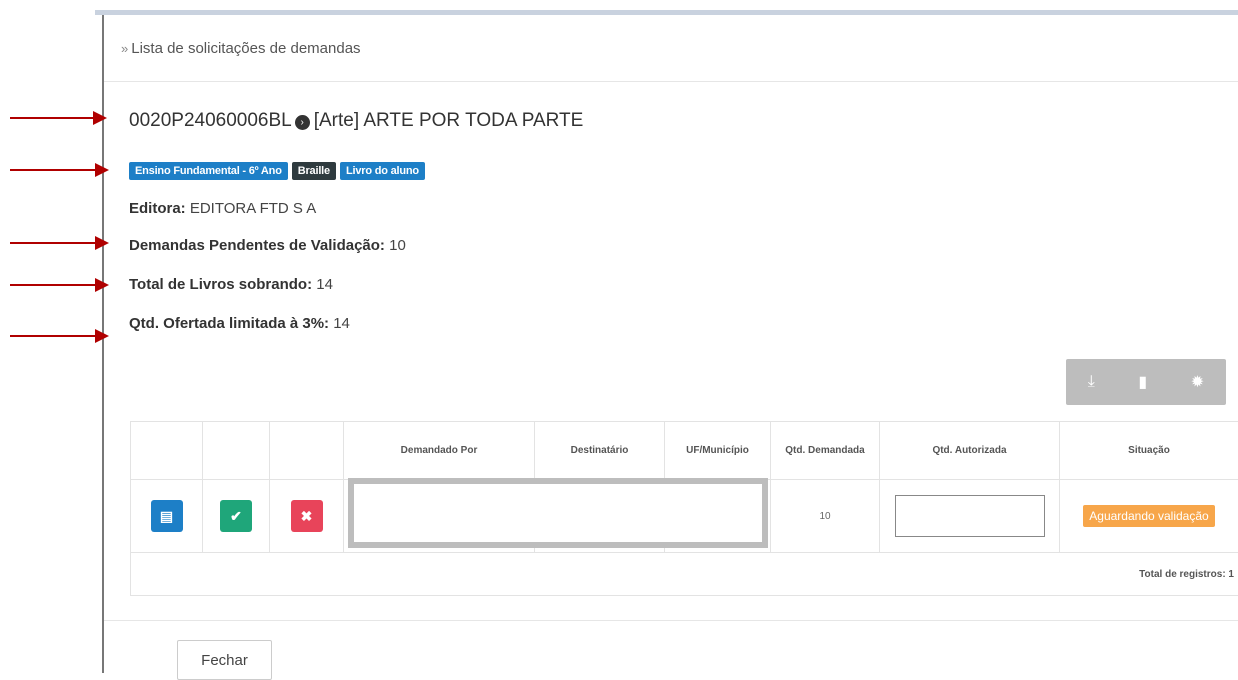 Image resolution: width=1238 pixels, height=680 pixels. Describe the element at coordinates (718, 451) in the screenshot. I see `header-uf-municipio: UF/Município` at that location.